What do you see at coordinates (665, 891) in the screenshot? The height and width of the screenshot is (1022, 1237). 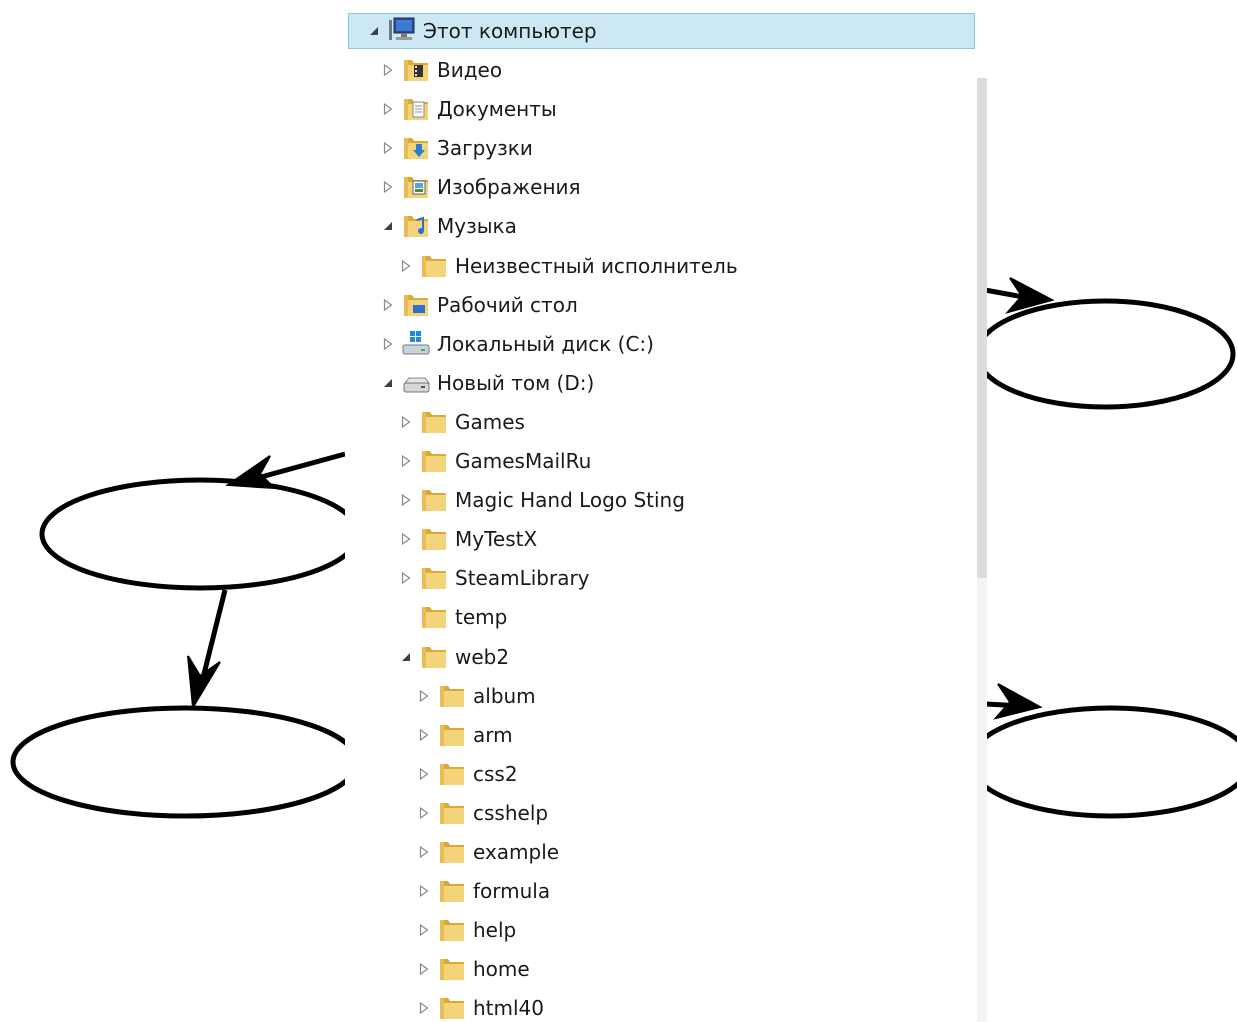 I see `tree-item: formula` at bounding box center [665, 891].